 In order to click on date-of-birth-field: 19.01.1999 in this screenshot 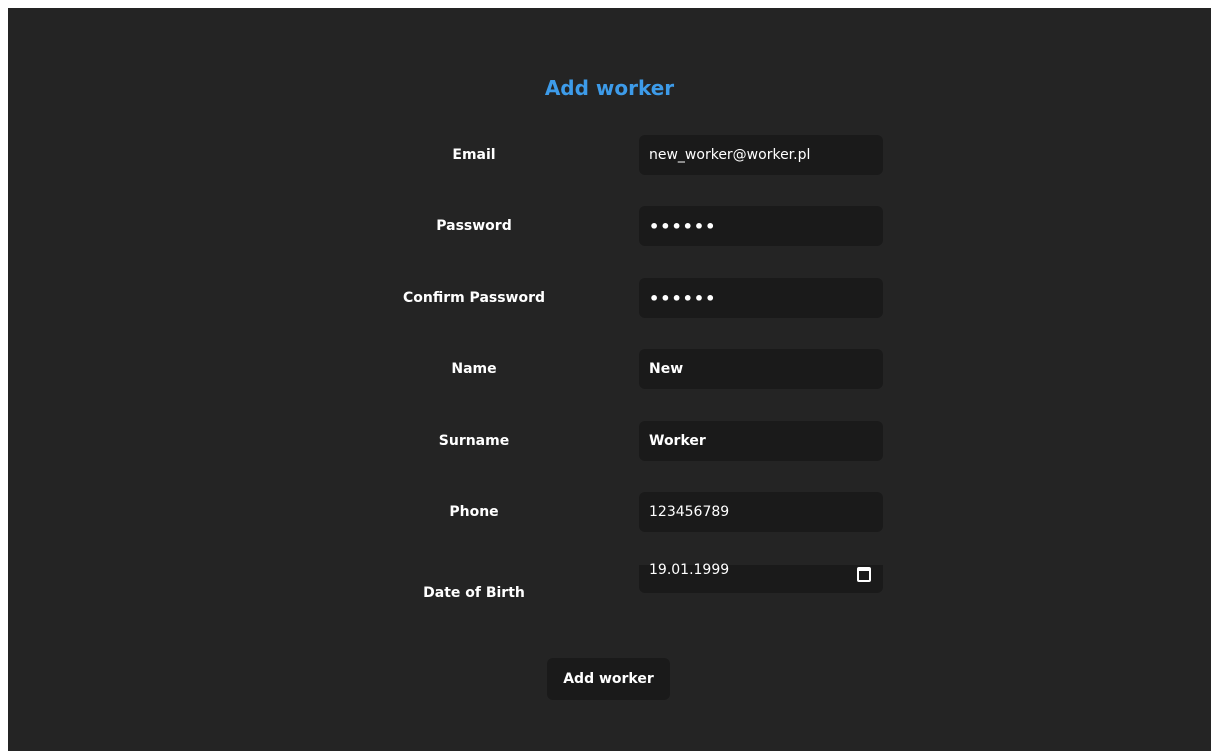, I will do `click(761, 577)`.